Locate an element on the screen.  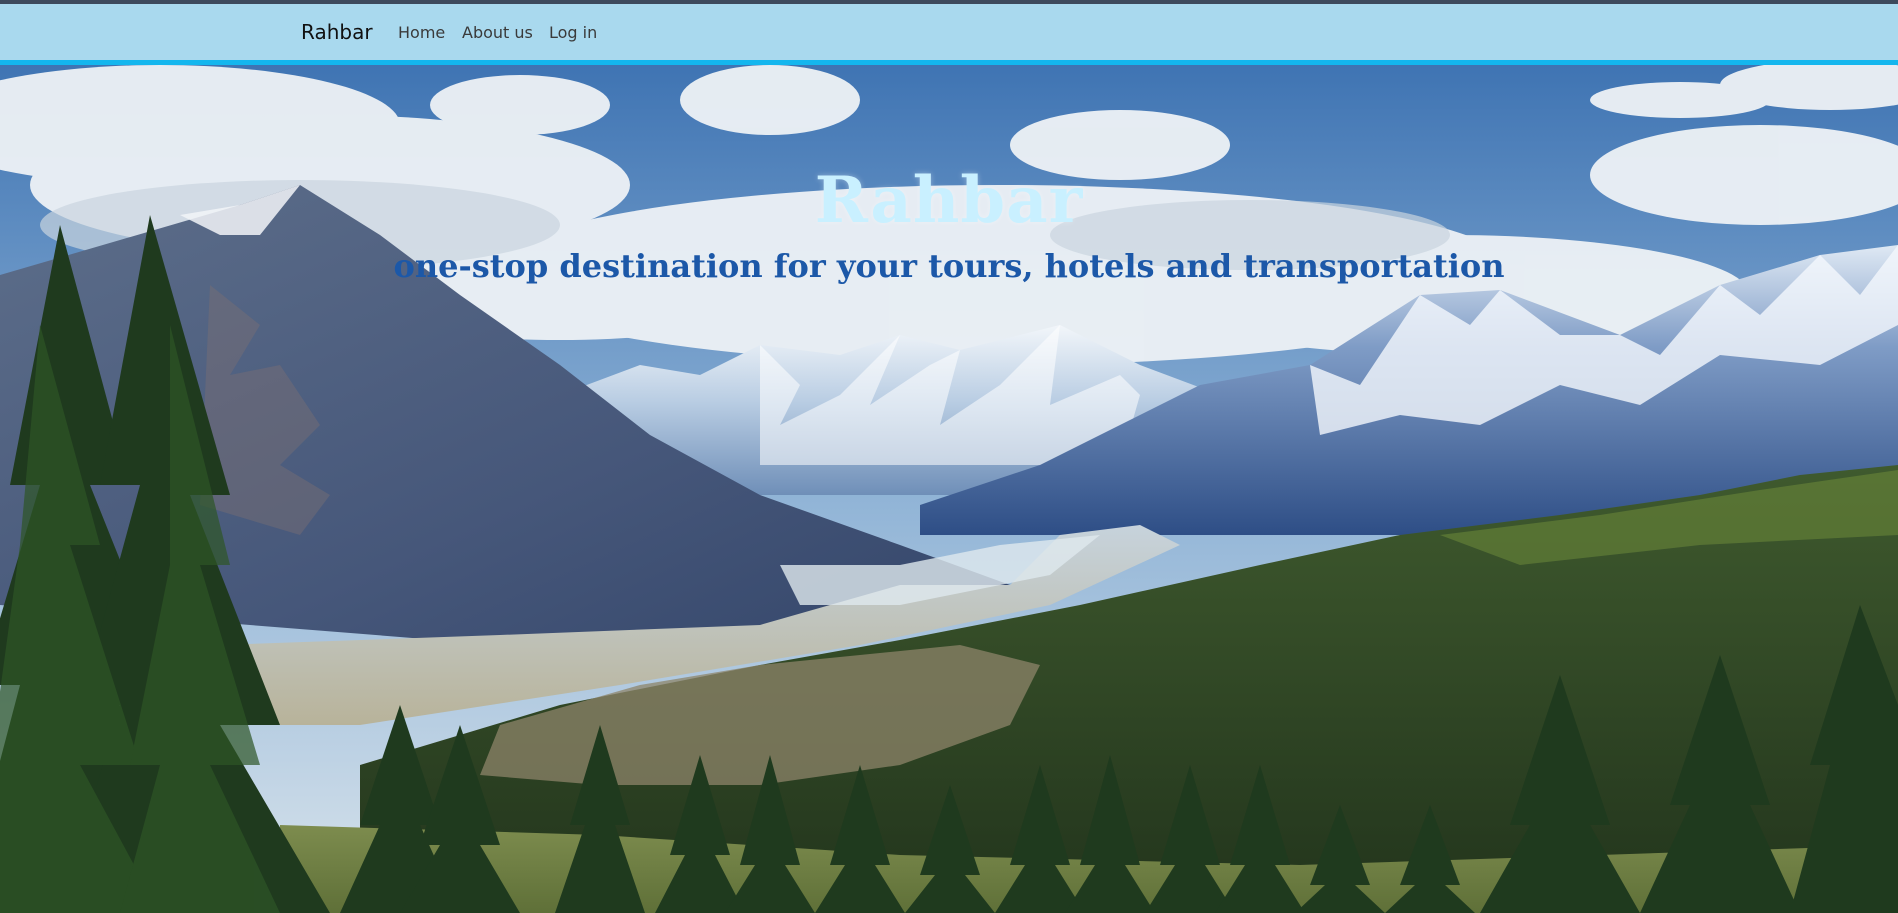
nav-link-about-us: About us is located at coordinates (497, 32).